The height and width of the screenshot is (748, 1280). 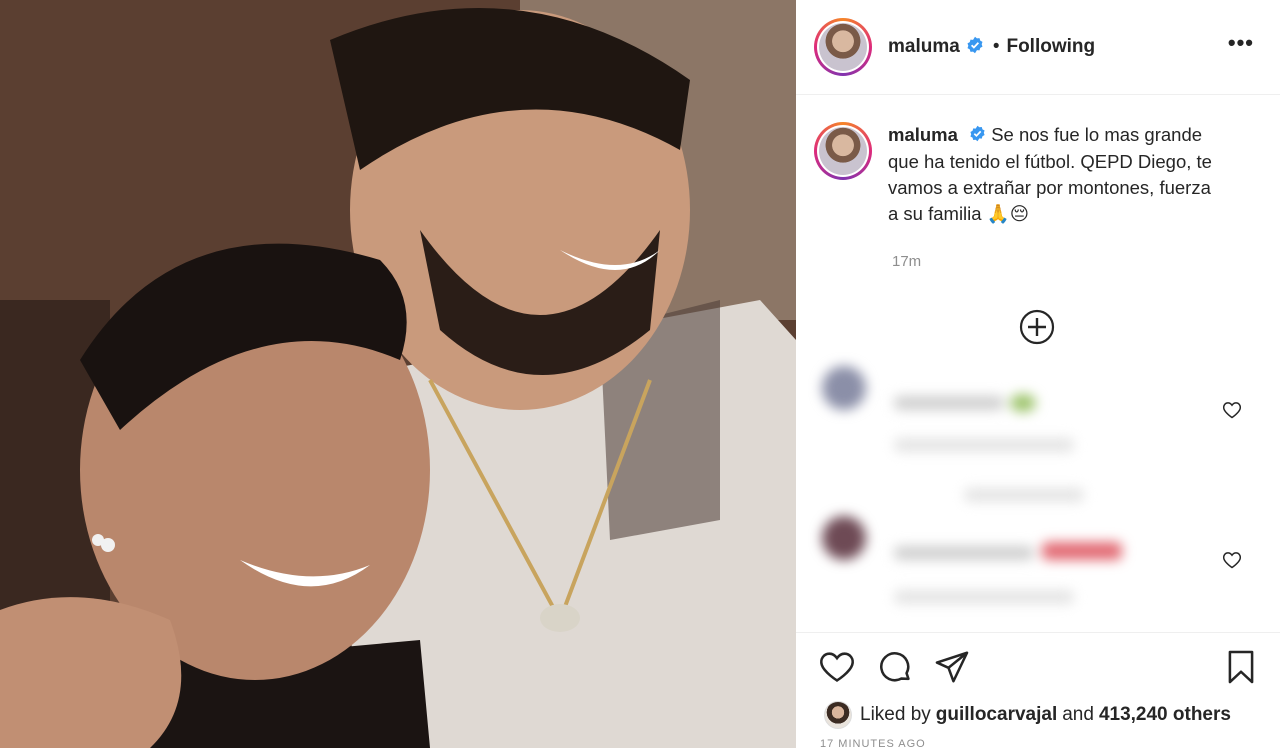 I want to click on liker-username: guillocarvajal, so click(x=996, y=715).